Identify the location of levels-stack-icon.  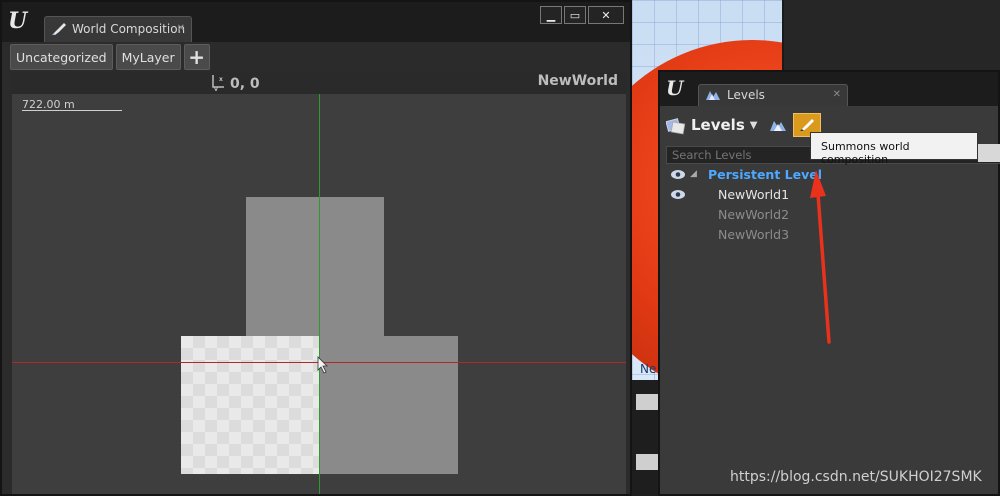
(676, 126).